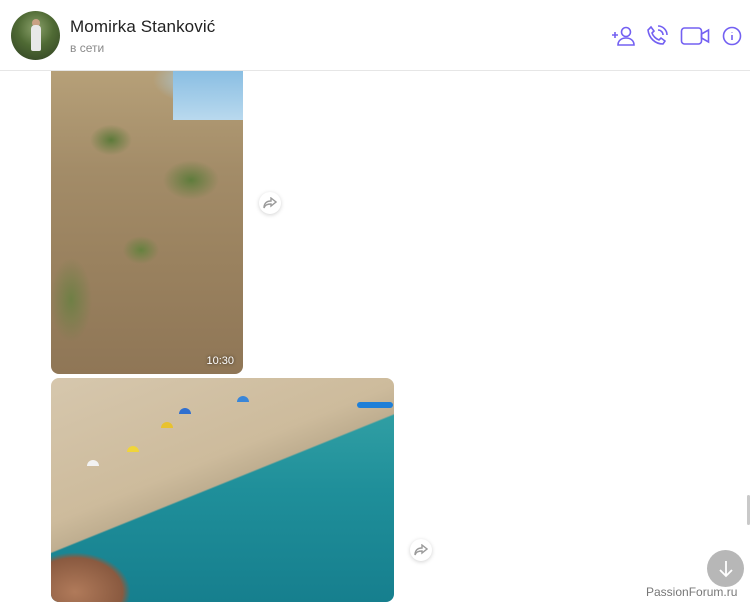 The image size is (750, 602). I want to click on avatar, so click(35, 35).